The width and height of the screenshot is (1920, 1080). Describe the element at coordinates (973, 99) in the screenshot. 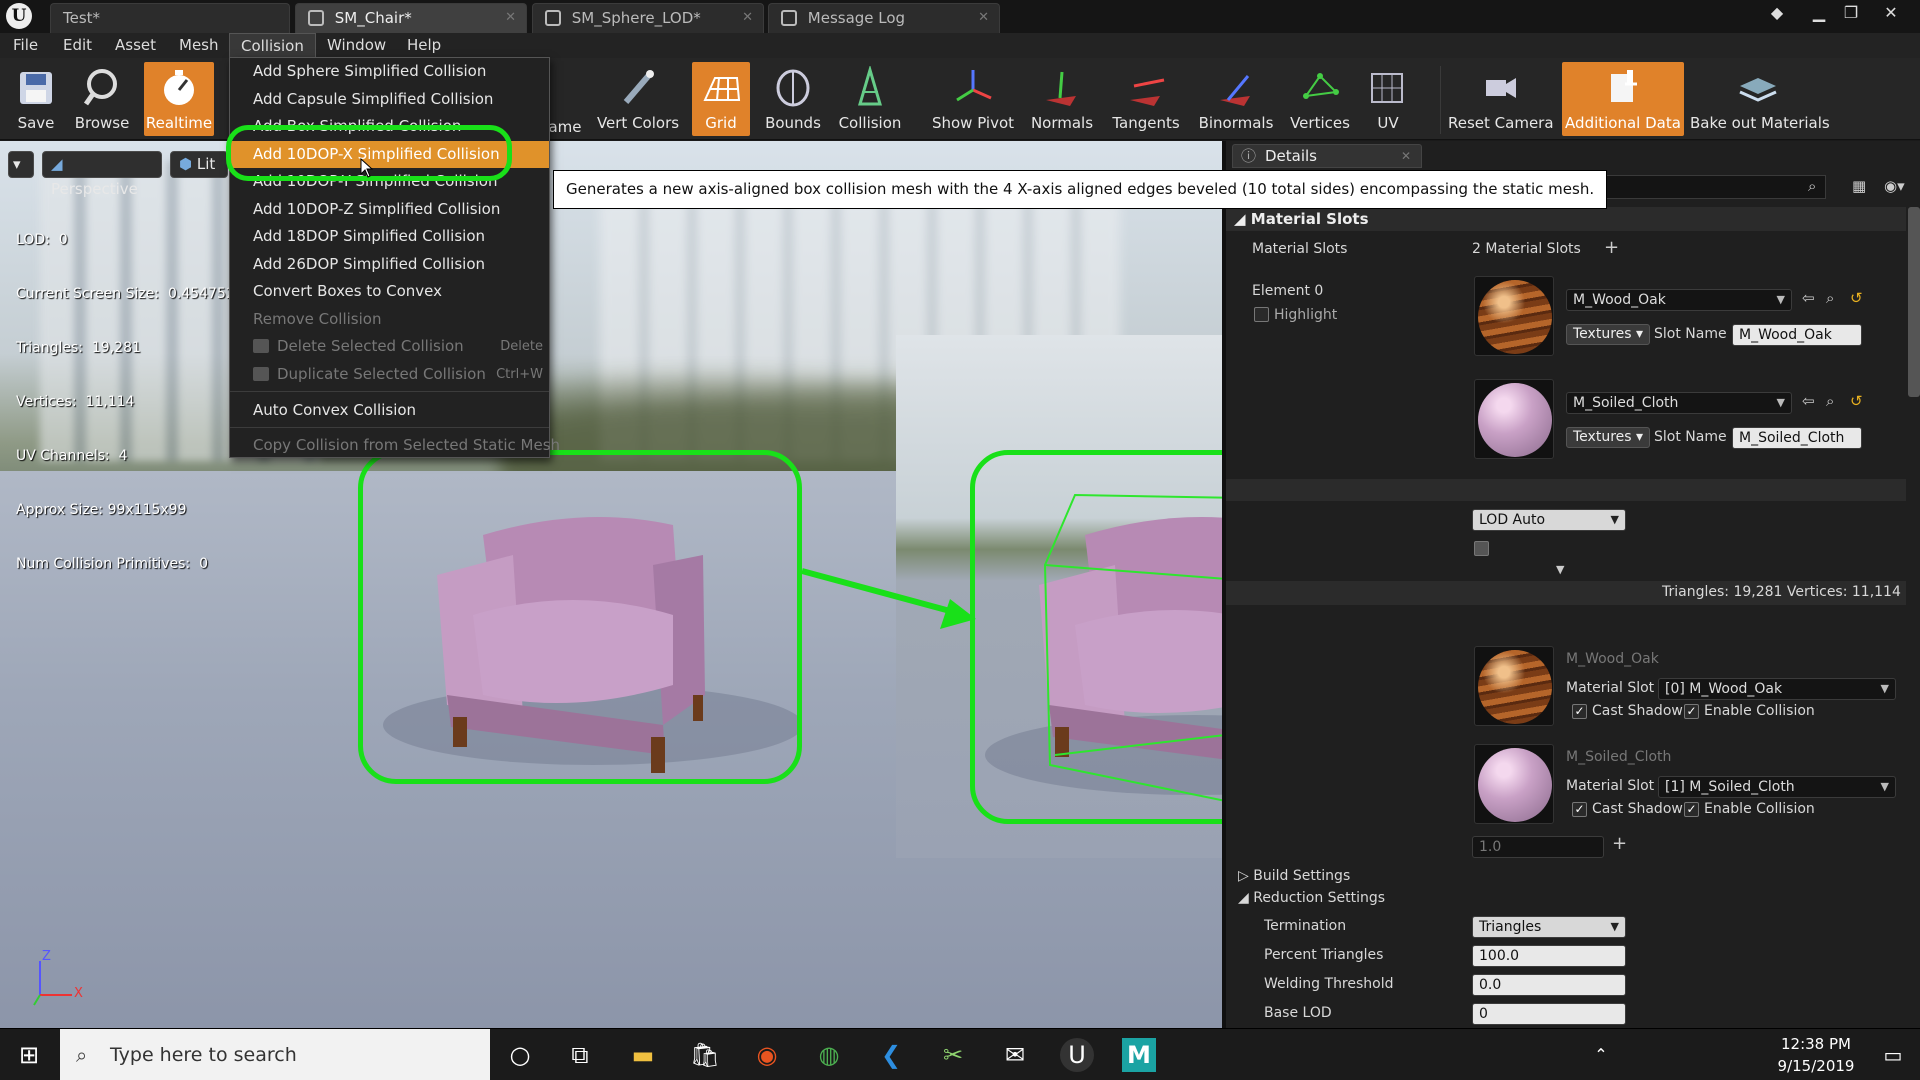

I see `show-pivot-button: Show Pivot` at that location.